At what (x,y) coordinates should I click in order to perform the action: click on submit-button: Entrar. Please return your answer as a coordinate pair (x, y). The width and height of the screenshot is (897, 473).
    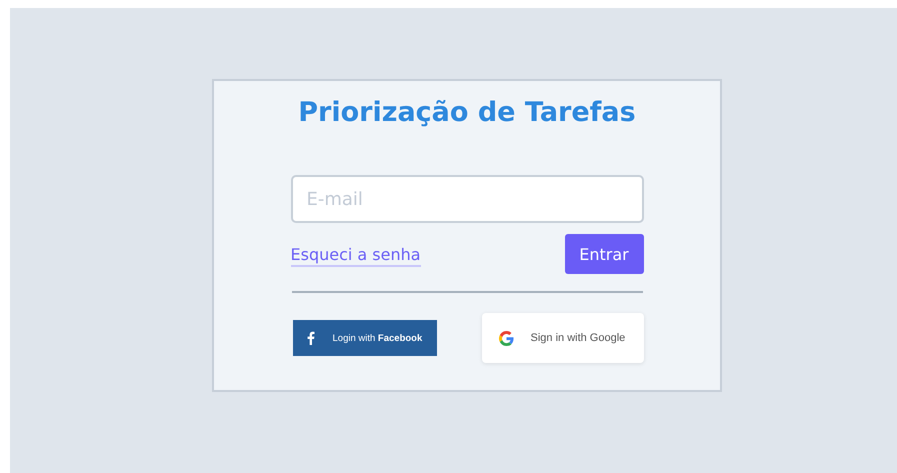
    Looking at the image, I should click on (604, 254).